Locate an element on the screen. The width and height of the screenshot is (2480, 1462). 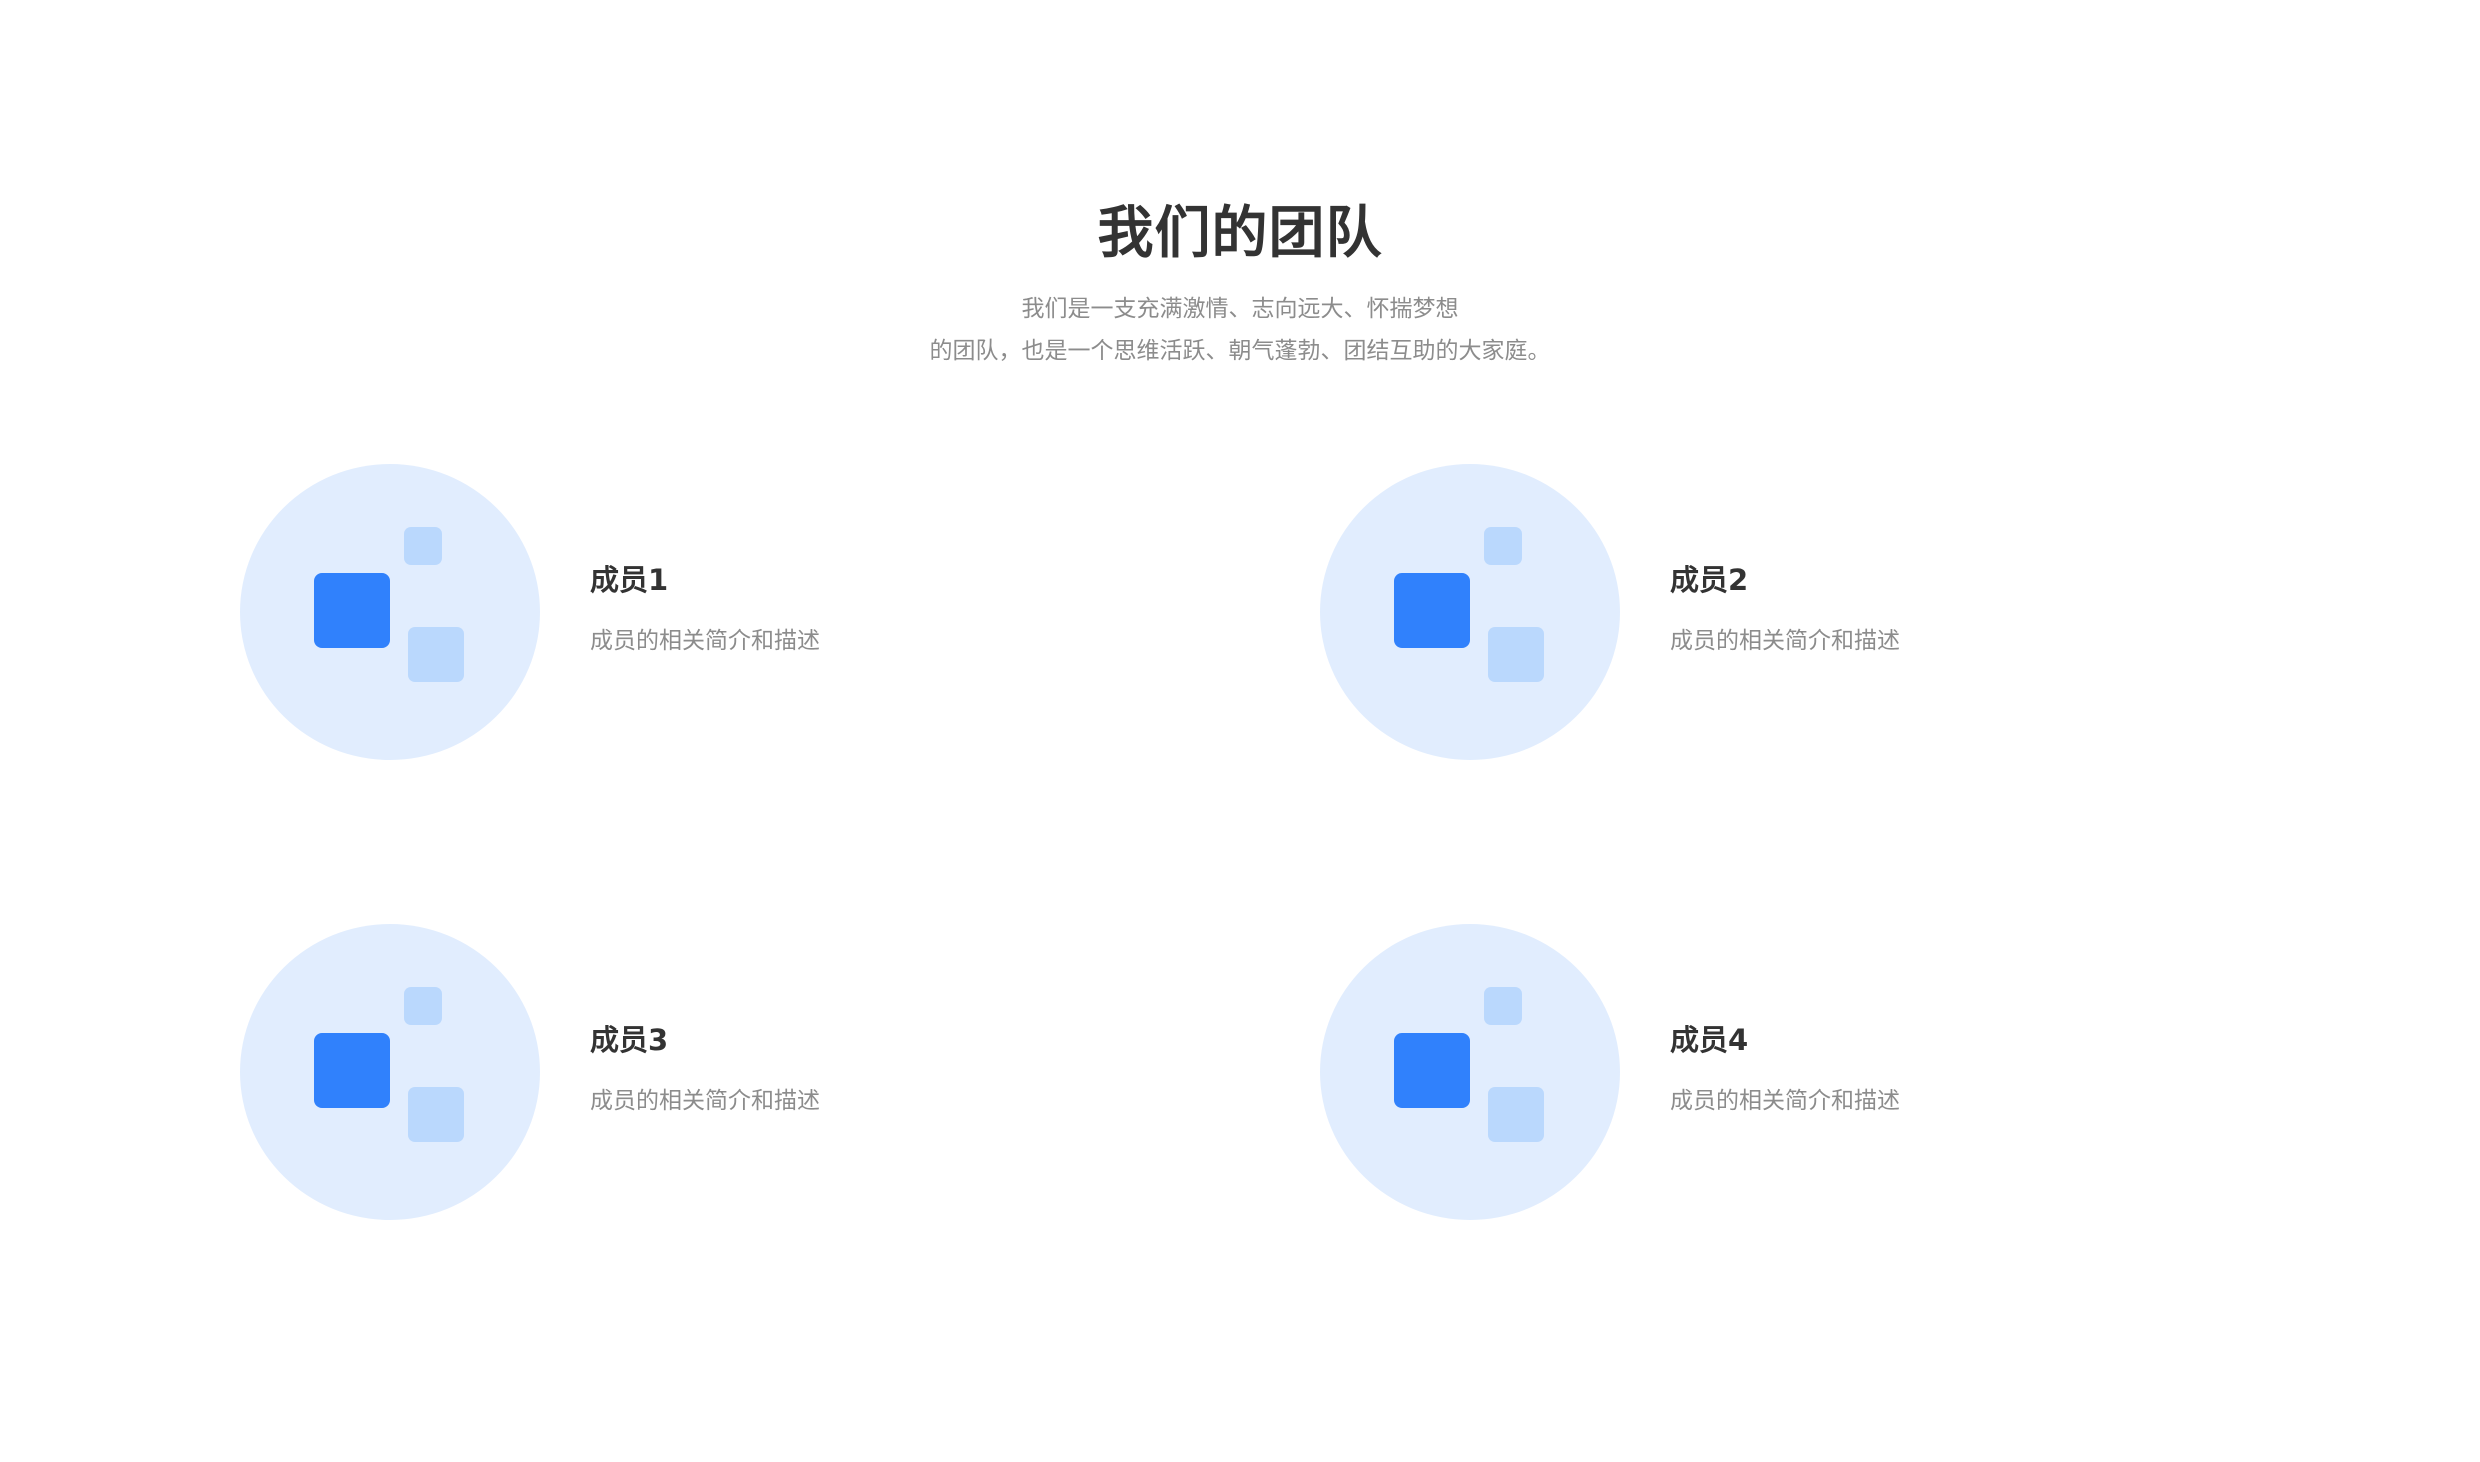
member-card-4: 成员4 成员的相关简介和描述 is located at coordinates (1770, 1074).